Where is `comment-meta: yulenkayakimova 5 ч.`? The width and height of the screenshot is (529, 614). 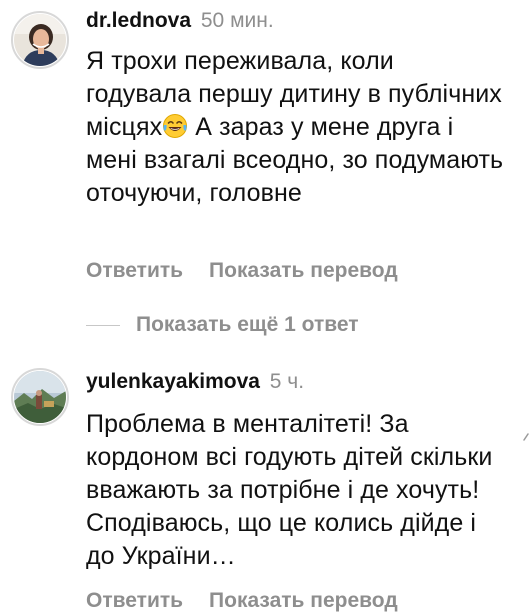 comment-meta: yulenkayakimova 5 ч. is located at coordinates (195, 382).